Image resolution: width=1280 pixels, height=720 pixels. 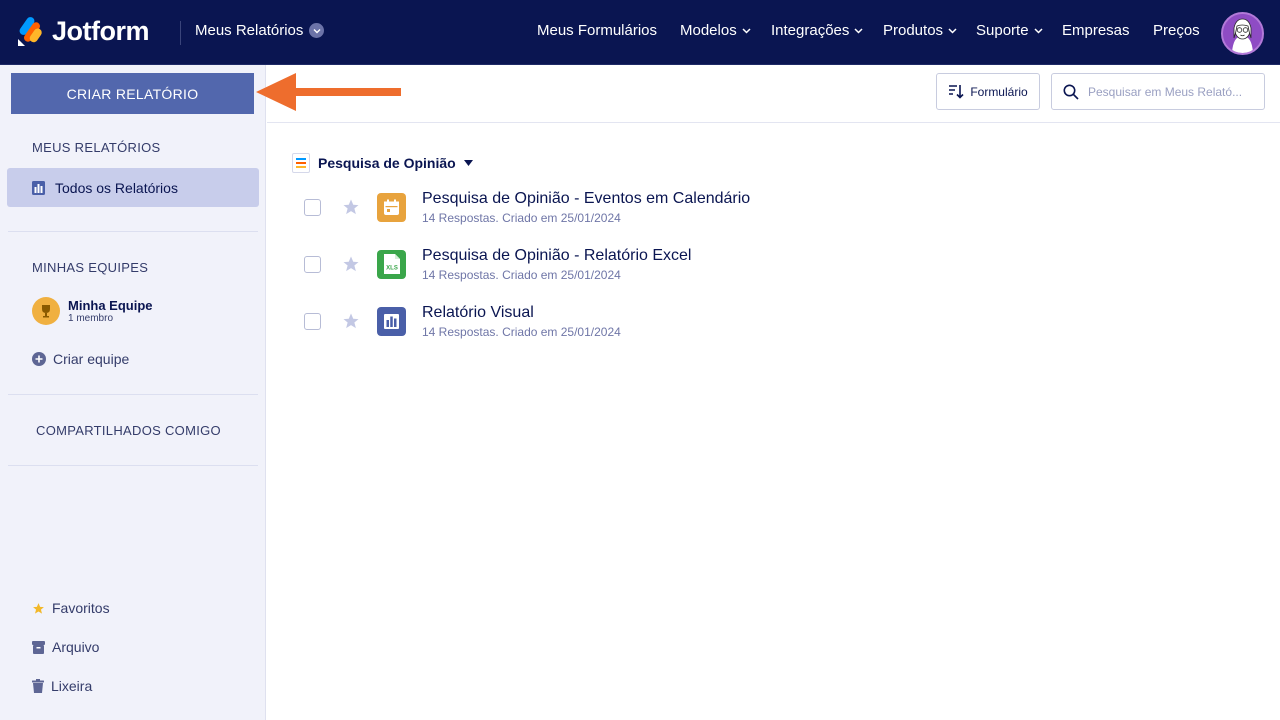 What do you see at coordinates (999, 91) in the screenshot?
I see `sort-label: Formulário` at bounding box center [999, 91].